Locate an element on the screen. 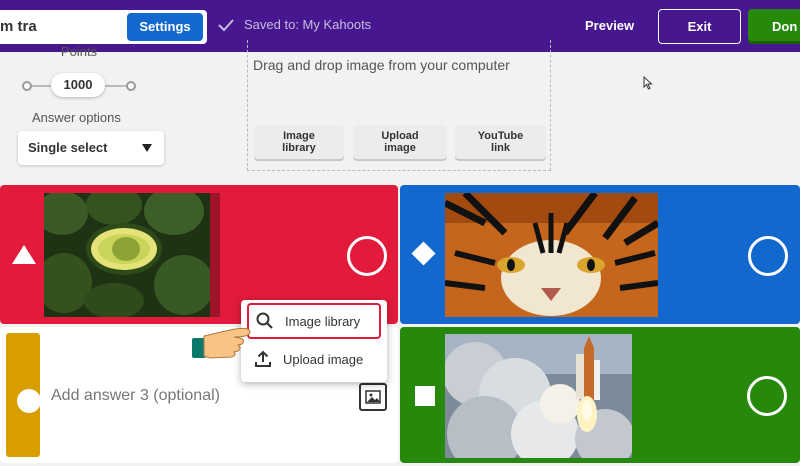 This screenshot has height=466, width=800. search-icon is located at coordinates (264, 320).